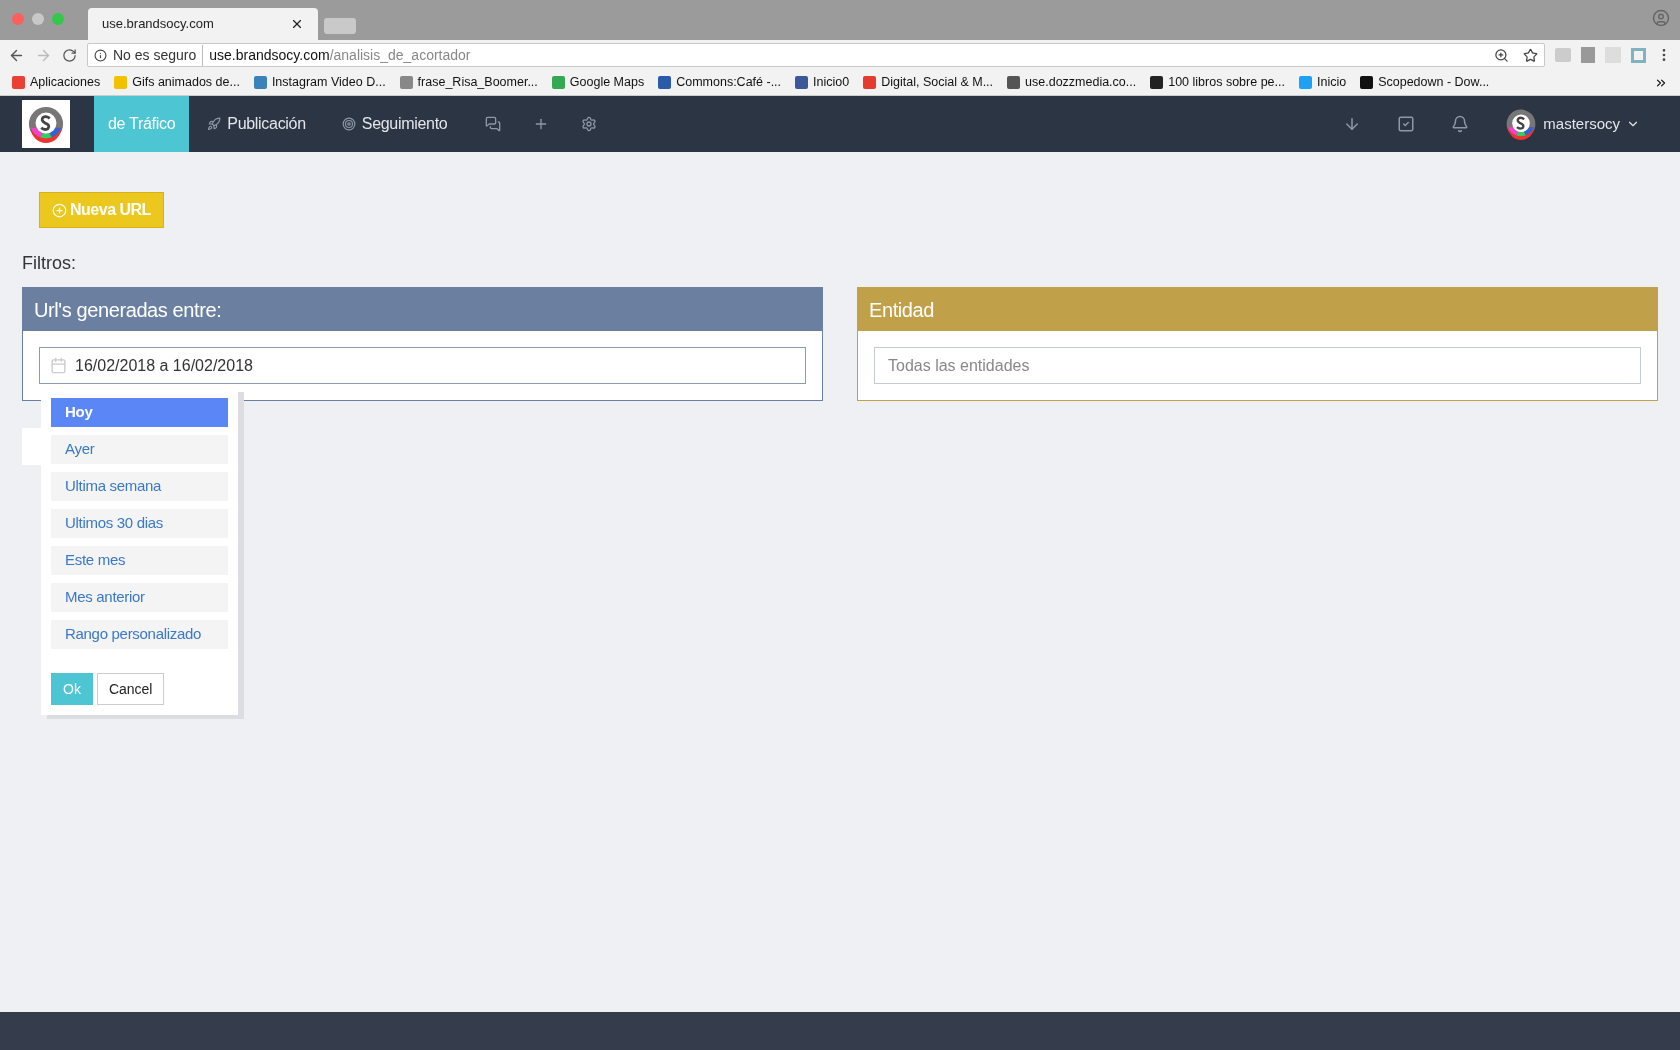 The width and height of the screenshot is (1680, 1050). I want to click on rocket-icon, so click(214, 124).